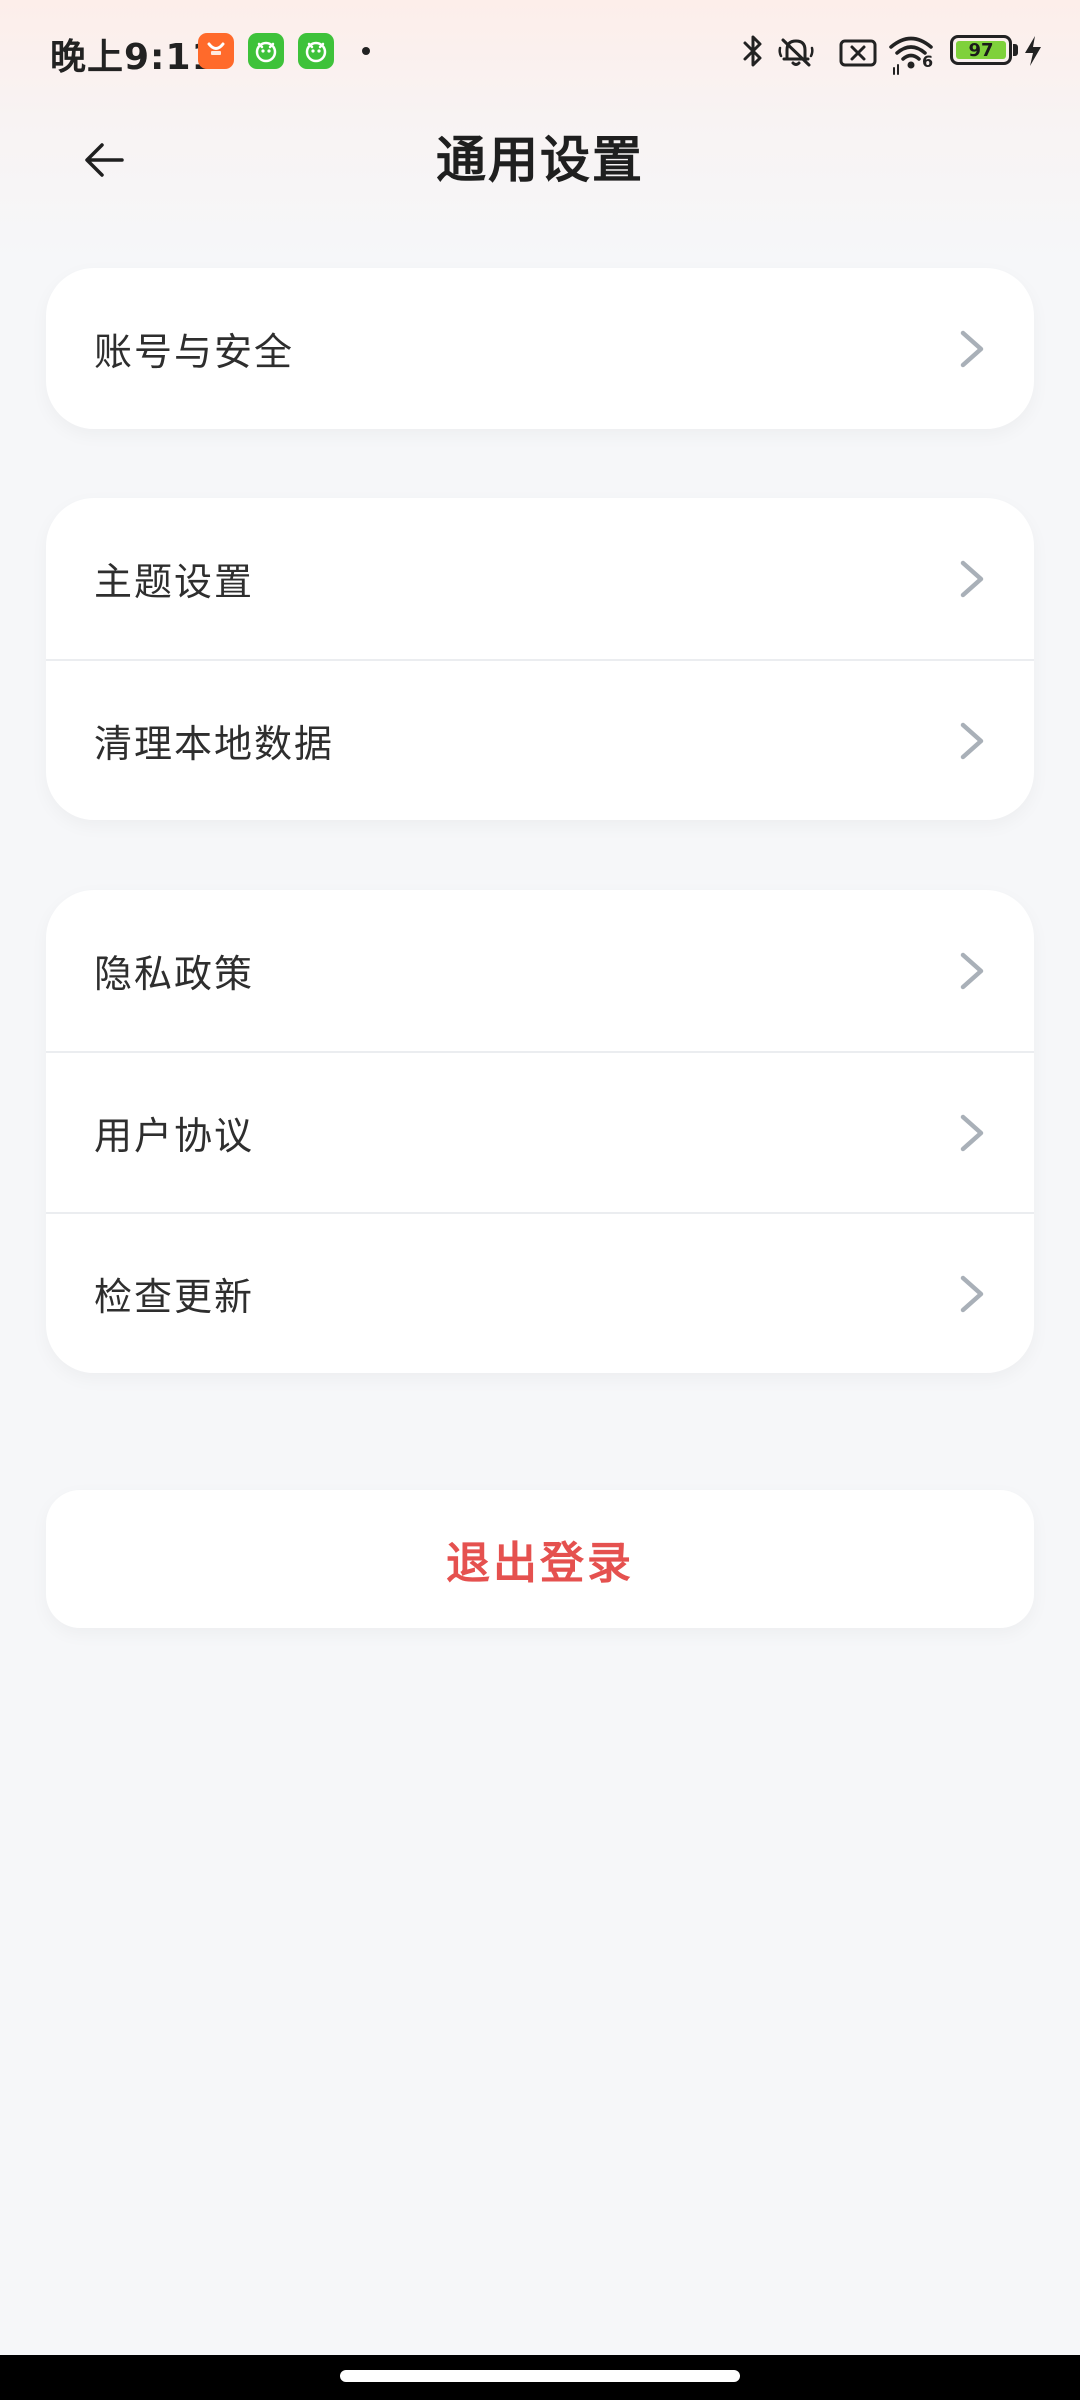 The width and height of the screenshot is (1080, 2400). I want to click on battery-level: 97, so click(981, 50).